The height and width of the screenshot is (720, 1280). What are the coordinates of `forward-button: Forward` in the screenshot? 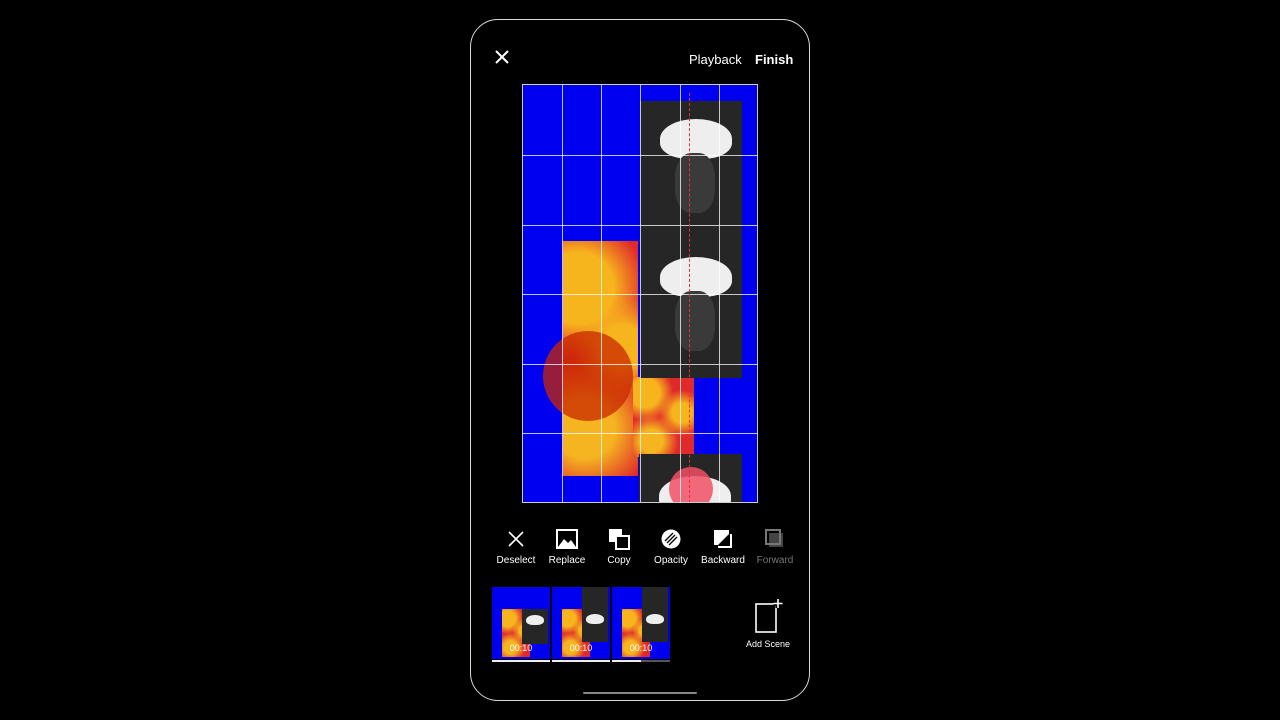 It's located at (775, 547).